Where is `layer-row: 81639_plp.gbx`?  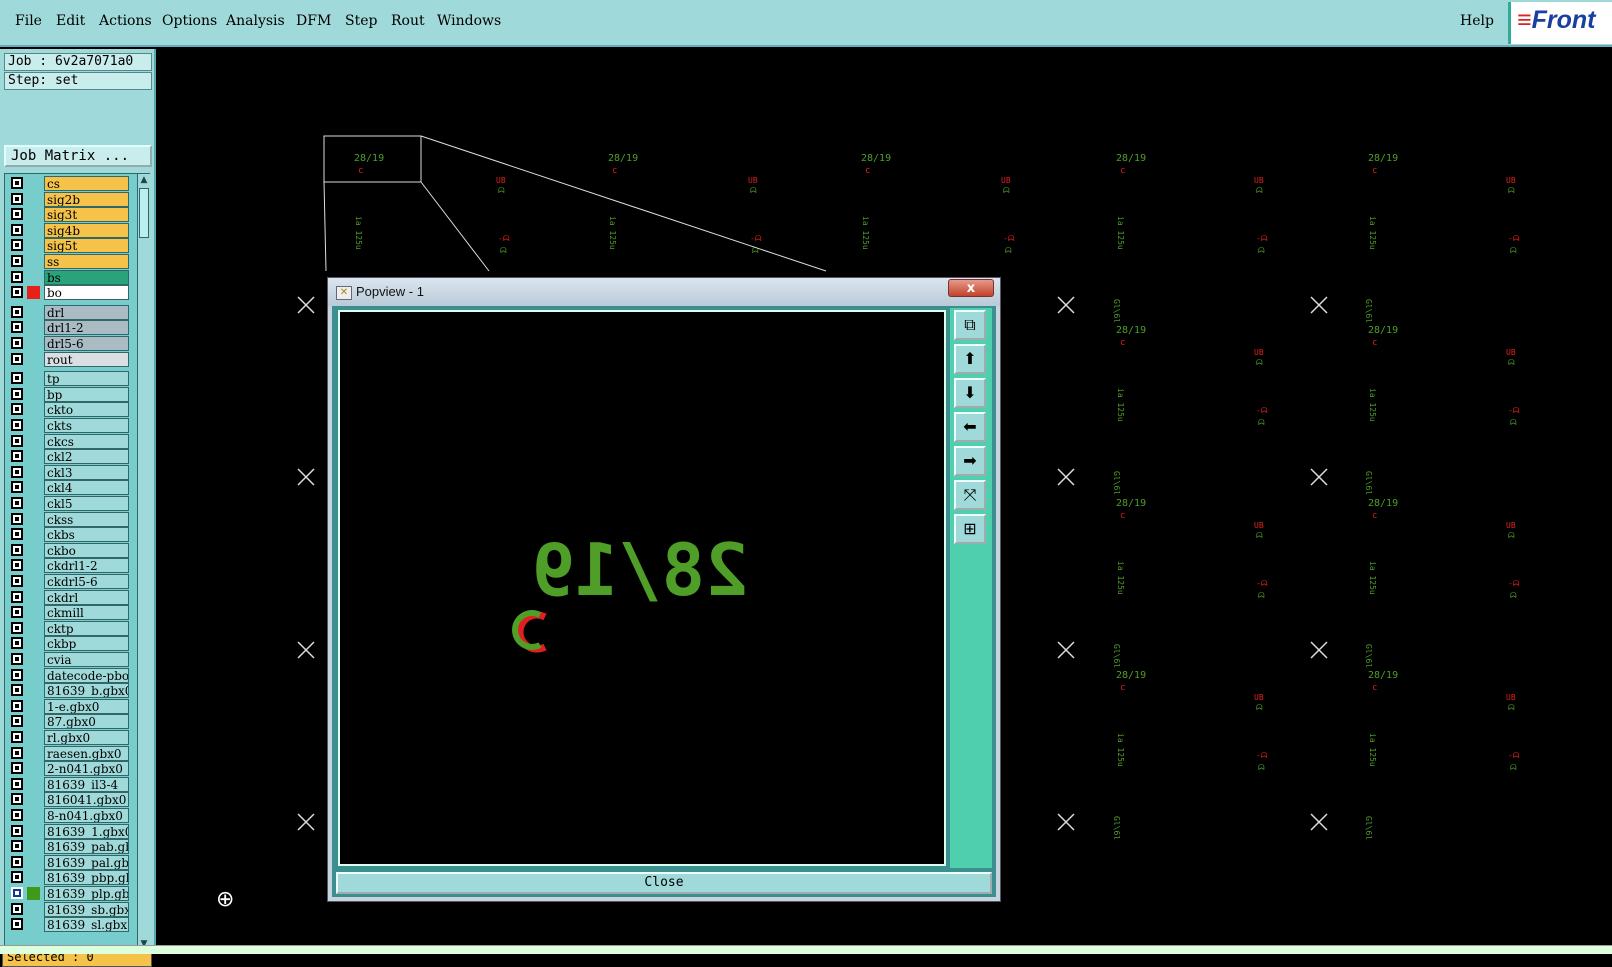 layer-row: 81639_plp.gbx is located at coordinates (68, 893).